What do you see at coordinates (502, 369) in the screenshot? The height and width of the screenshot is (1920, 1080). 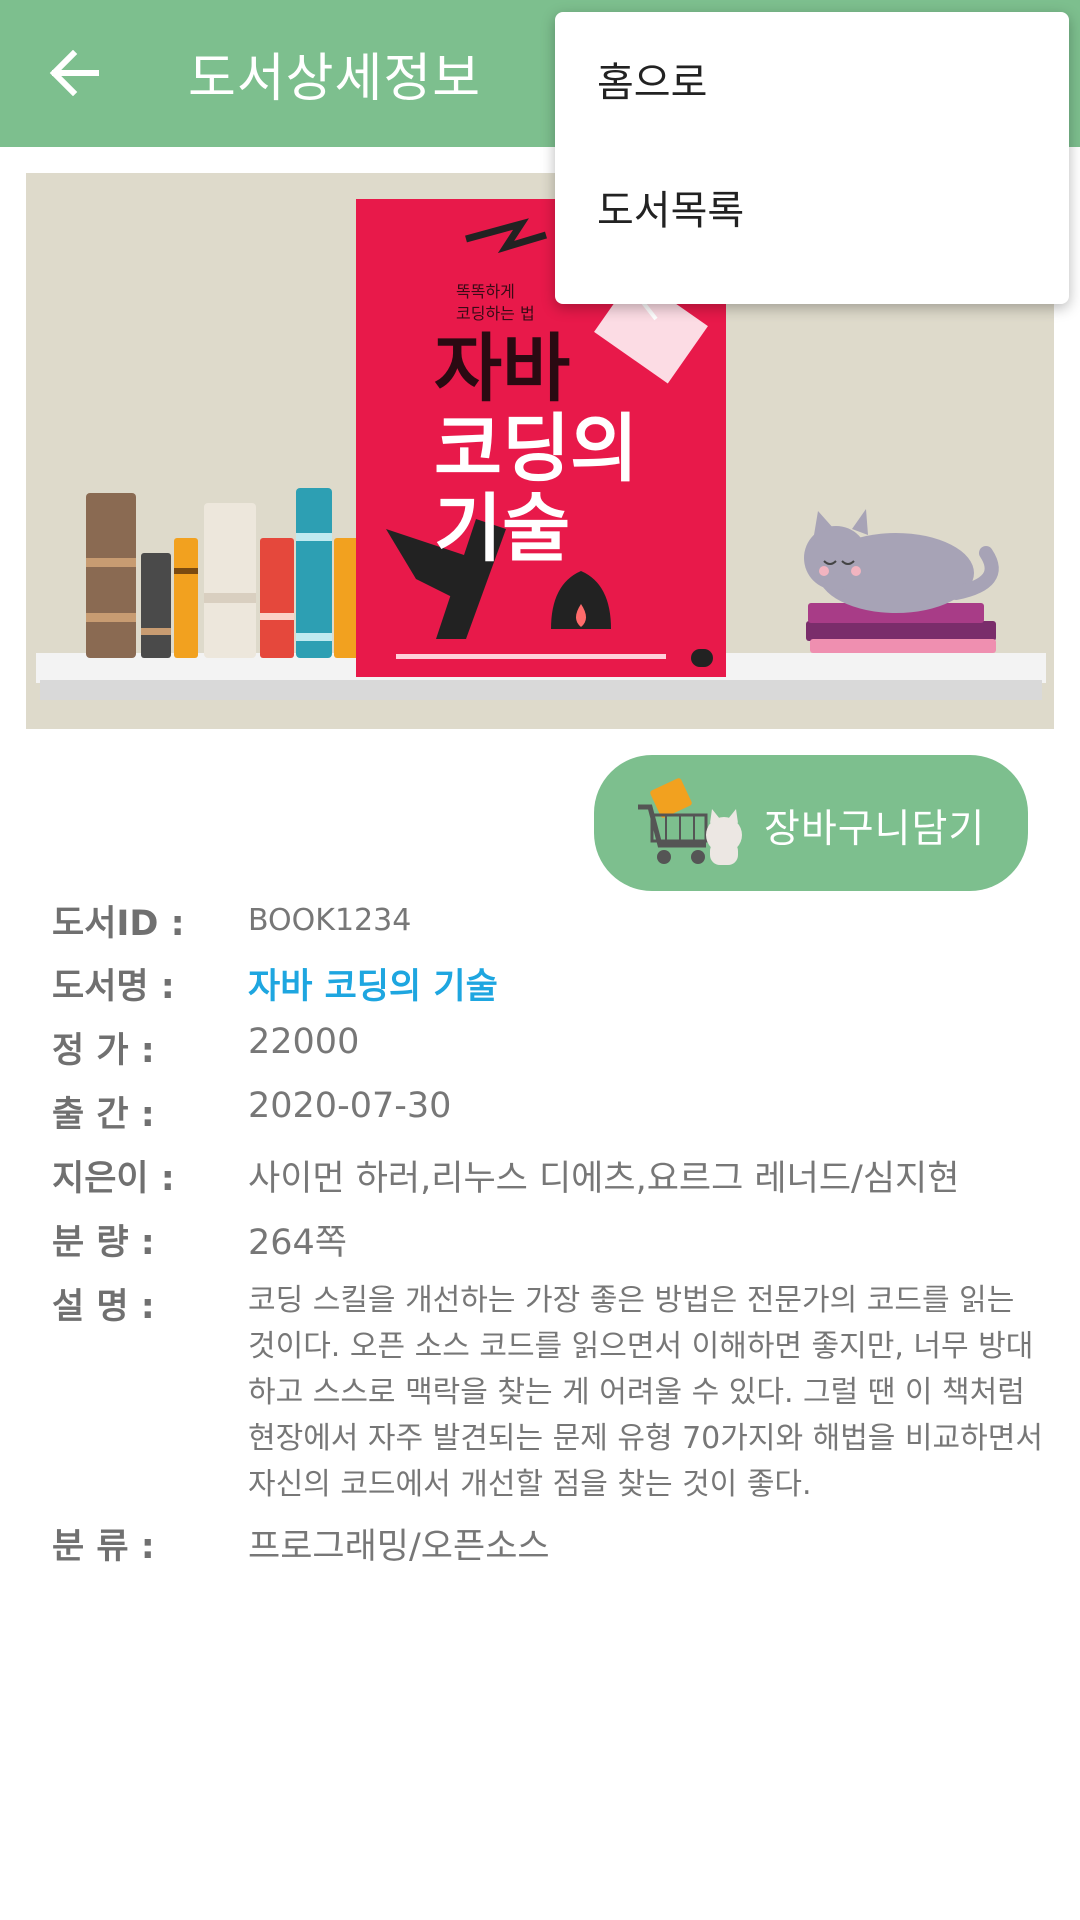 I see `cover-title-line-1: 자바` at bounding box center [502, 369].